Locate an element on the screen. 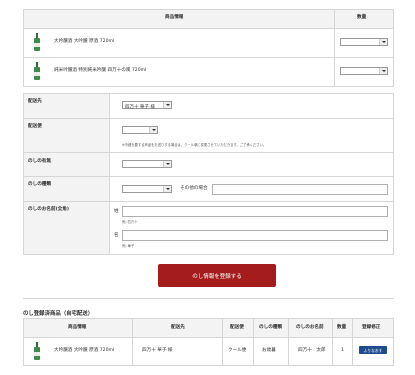  noshi-use-label: のしの有無 is located at coordinates (39, 161).